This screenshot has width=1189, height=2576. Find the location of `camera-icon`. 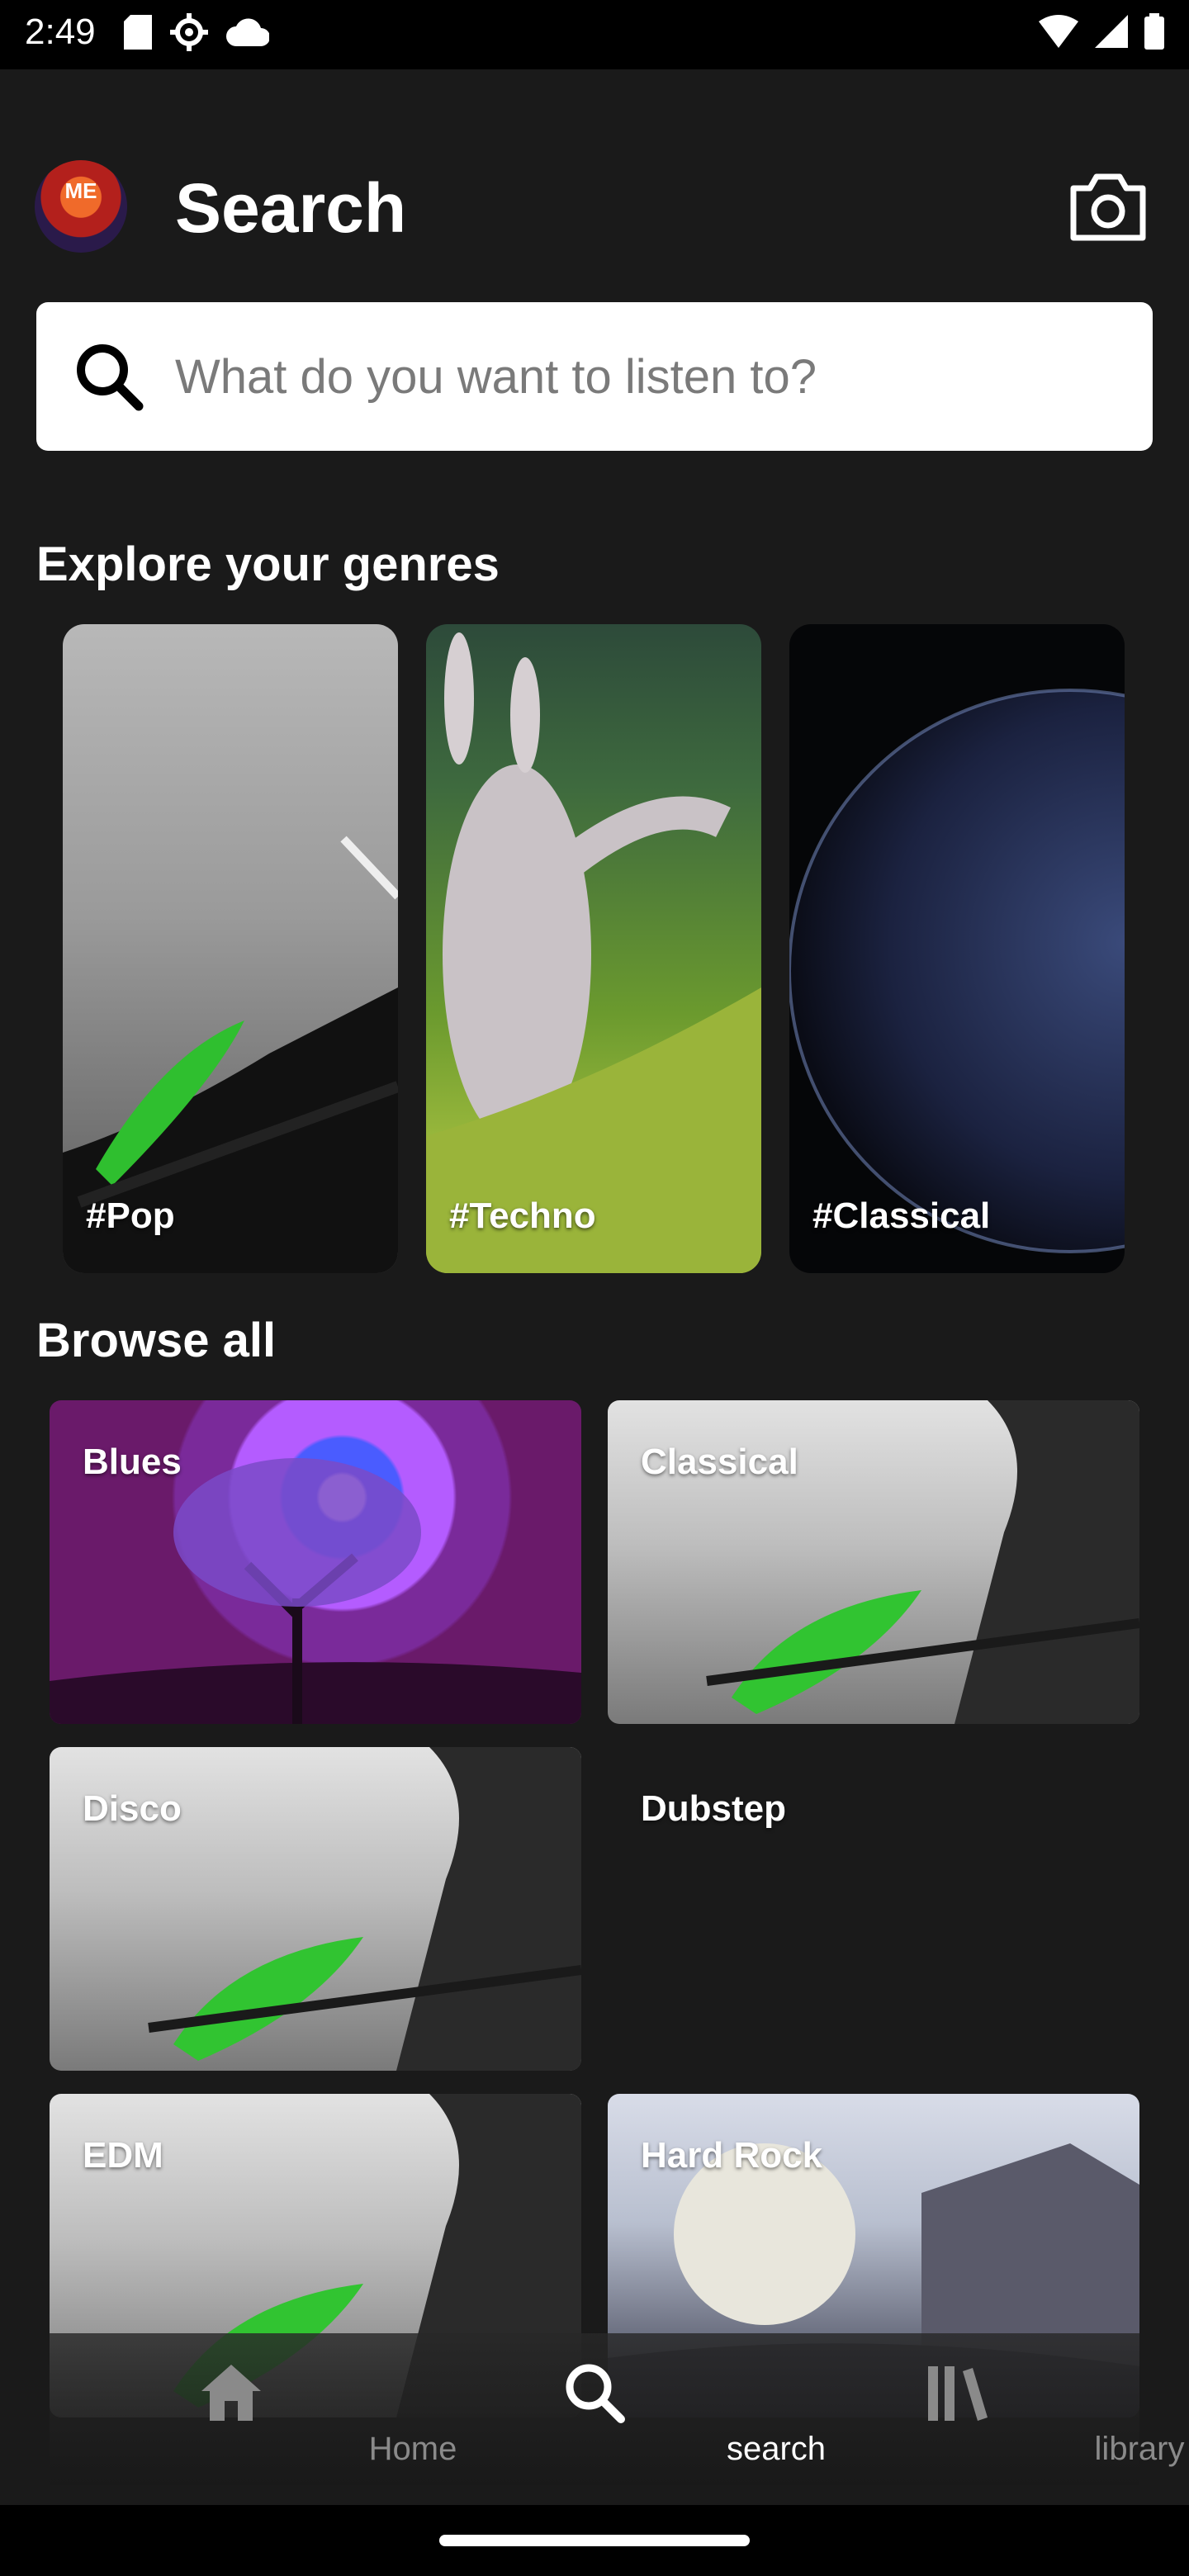

camera-icon is located at coordinates (1108, 207).